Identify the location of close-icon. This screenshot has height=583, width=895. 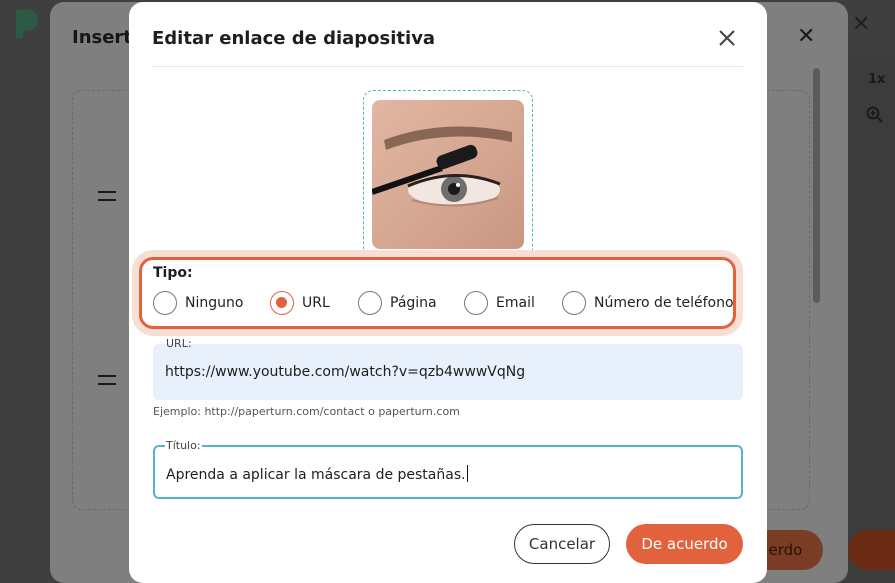
(727, 38).